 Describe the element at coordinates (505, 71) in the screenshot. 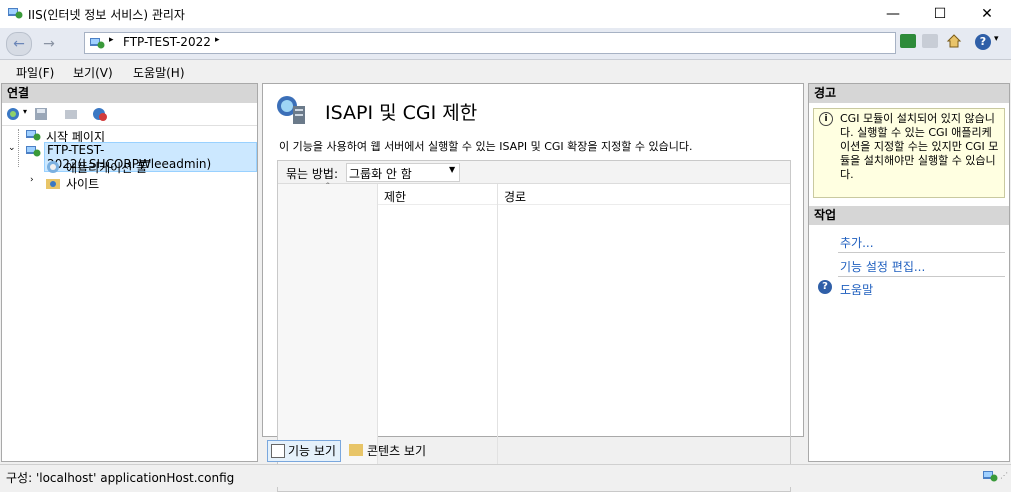

I see `menu-bar: 파일(F) 보기(V) 도움말(H)` at that location.